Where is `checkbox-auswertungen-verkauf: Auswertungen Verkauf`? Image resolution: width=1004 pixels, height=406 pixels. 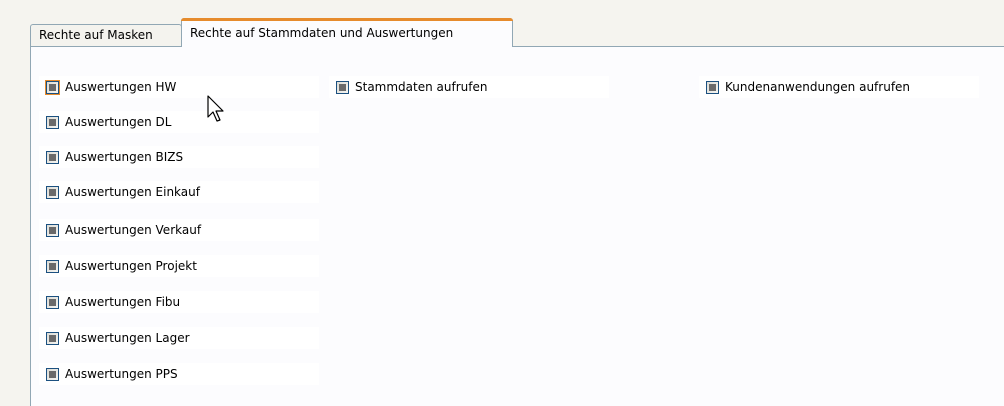
checkbox-auswertungen-verkauf: Auswertungen Verkauf is located at coordinates (179, 230).